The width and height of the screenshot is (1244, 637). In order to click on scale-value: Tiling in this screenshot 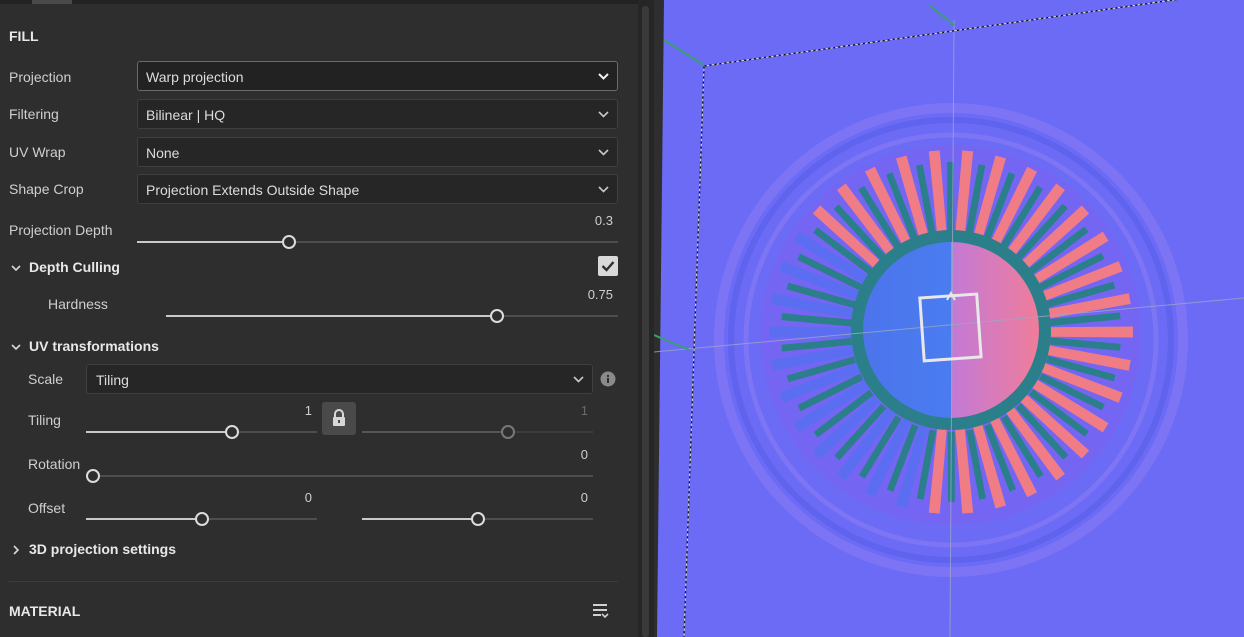, I will do `click(112, 380)`.